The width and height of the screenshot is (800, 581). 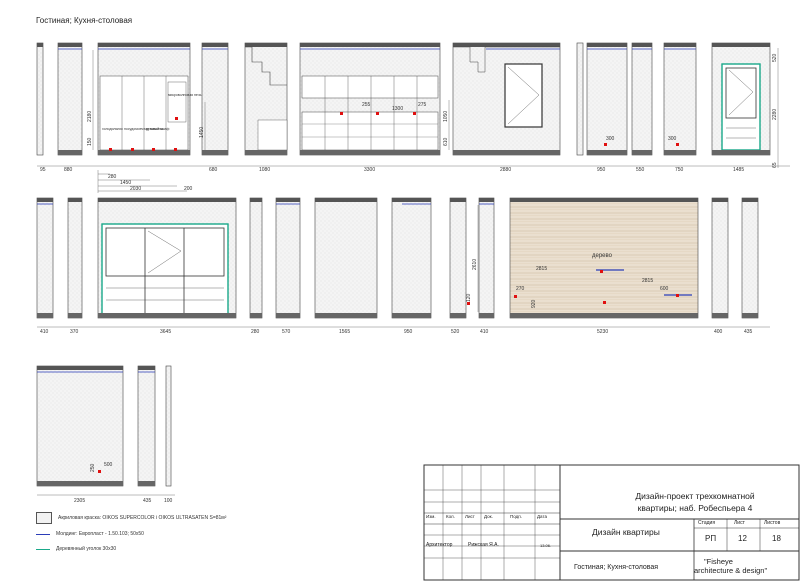 I want to click on legend-corner-text: Деревянный уголок 30х30, so click(x=86, y=549).